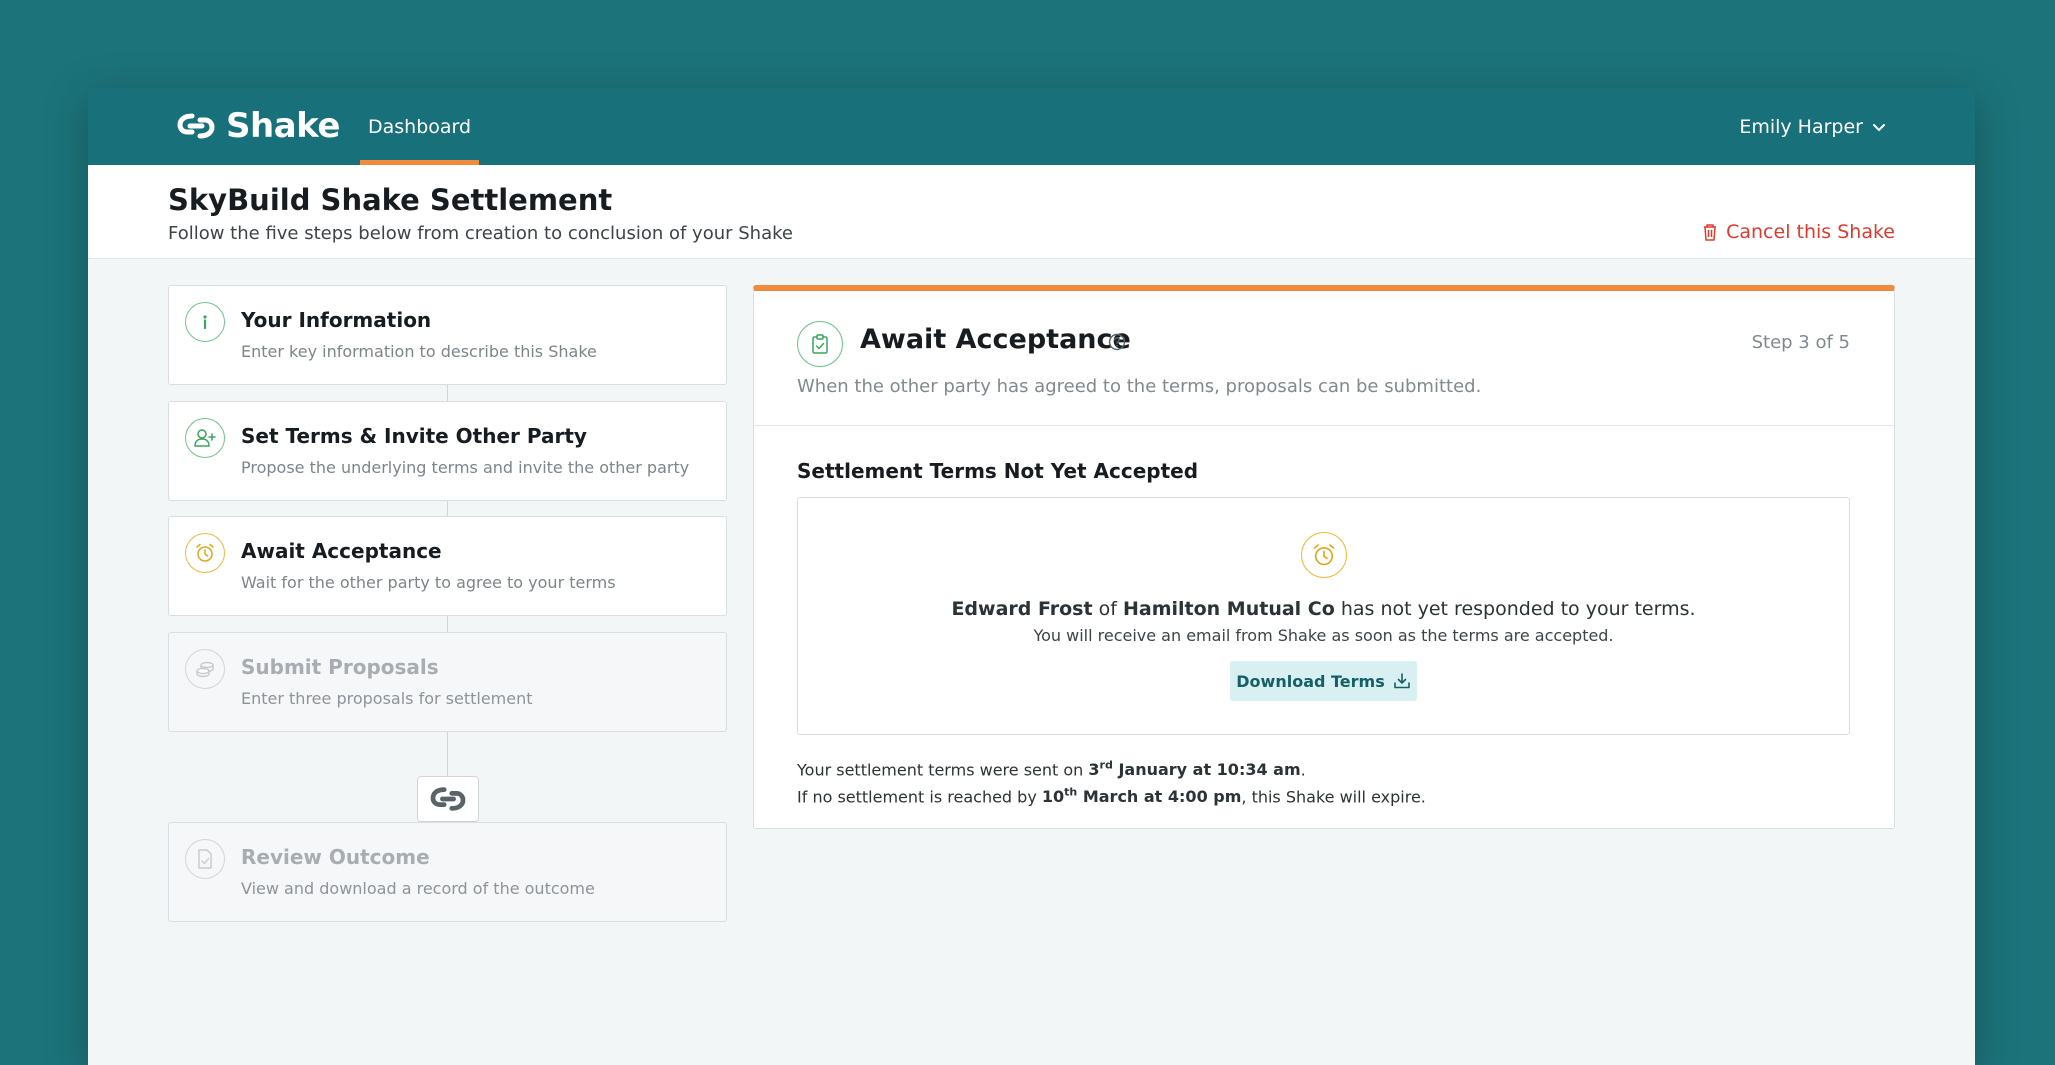 This screenshot has width=2055, height=1065. Describe the element at coordinates (1810, 232) in the screenshot. I see `cancel-shake-label: Cancel this Shake` at that location.